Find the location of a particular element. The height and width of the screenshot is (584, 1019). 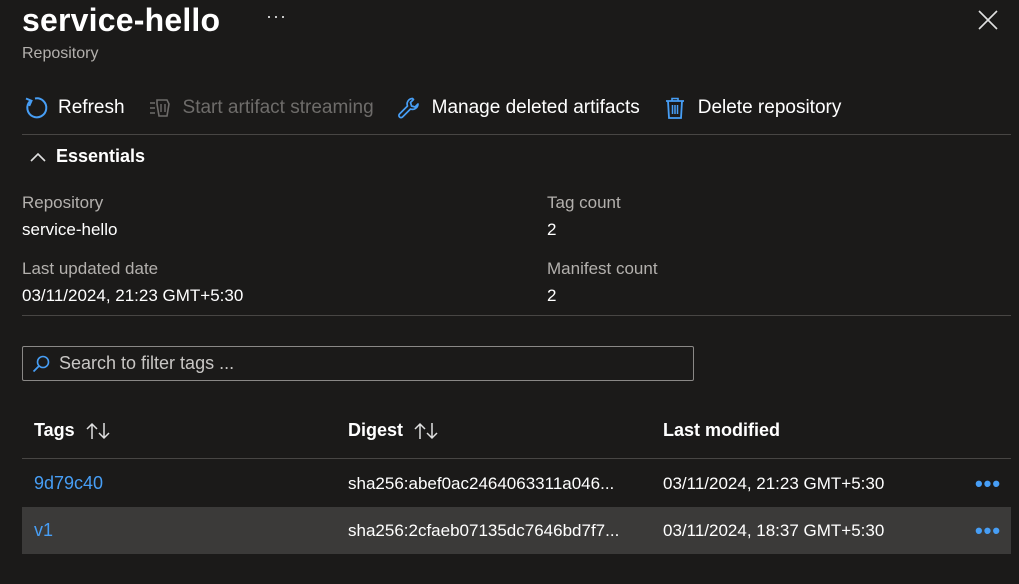

close-button is located at coordinates (988, 20).